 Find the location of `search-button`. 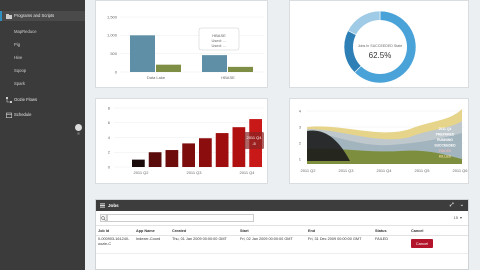

search-button is located at coordinates (103, 218).